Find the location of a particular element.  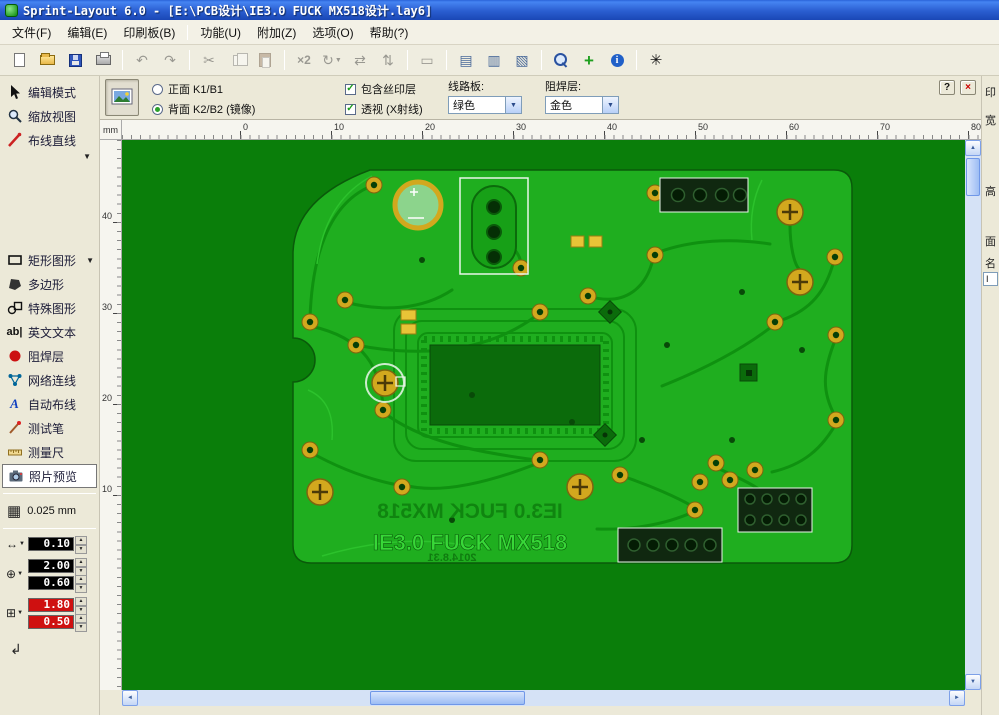

tool-solder-mask: 阻焊层 is located at coordinates (49, 356).